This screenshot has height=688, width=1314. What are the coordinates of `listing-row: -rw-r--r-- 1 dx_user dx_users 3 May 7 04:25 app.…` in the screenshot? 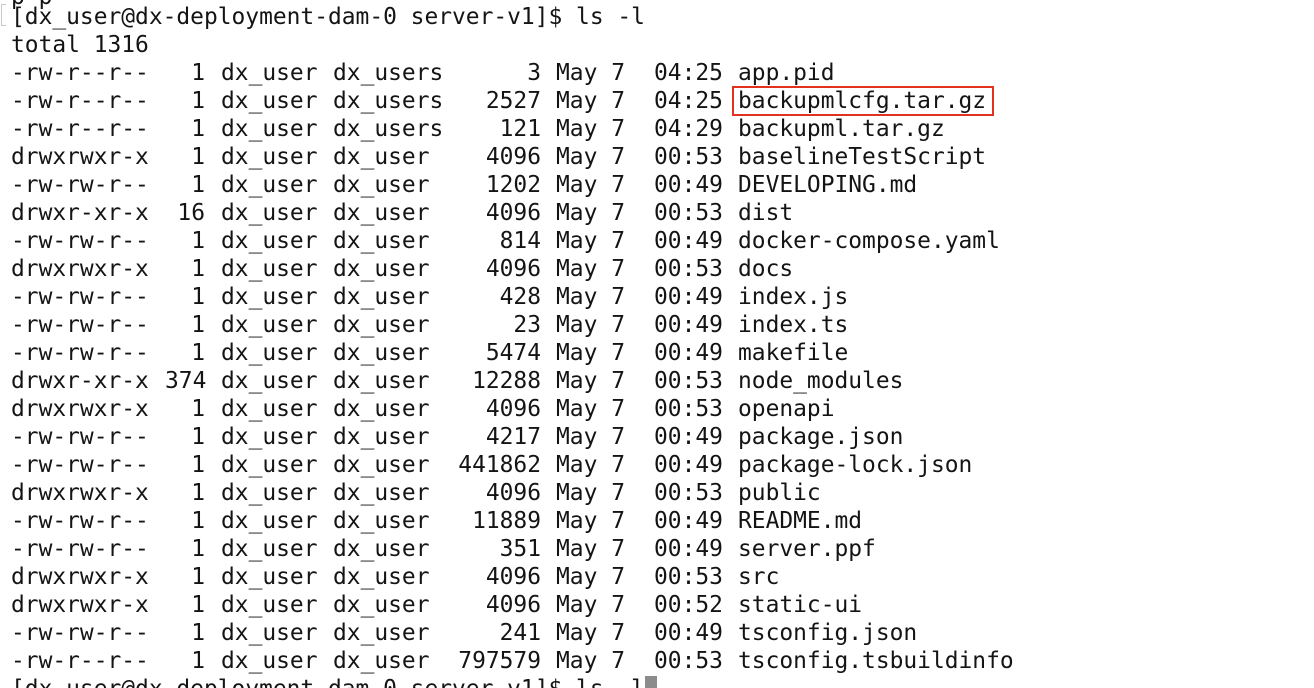 It's located at (656, 73).